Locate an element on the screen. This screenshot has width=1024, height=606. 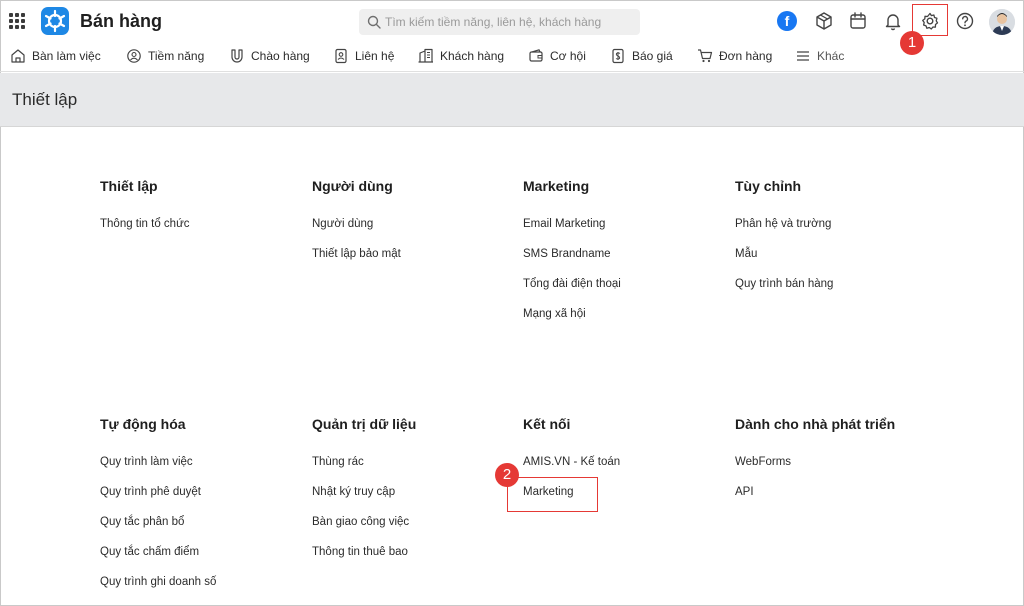
section-title-users: Người dùng is located at coordinates (352, 186).